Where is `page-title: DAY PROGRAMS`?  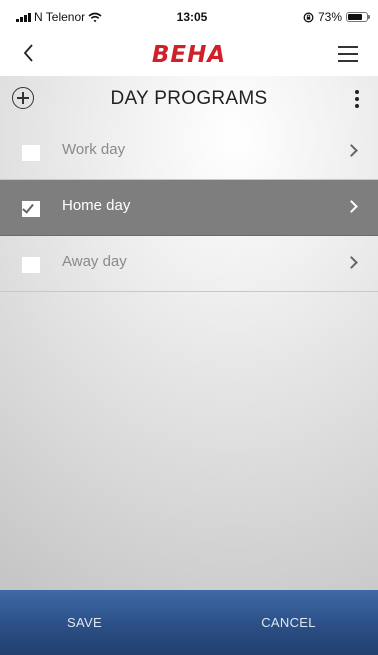
page-title: DAY PROGRAMS is located at coordinates (189, 98).